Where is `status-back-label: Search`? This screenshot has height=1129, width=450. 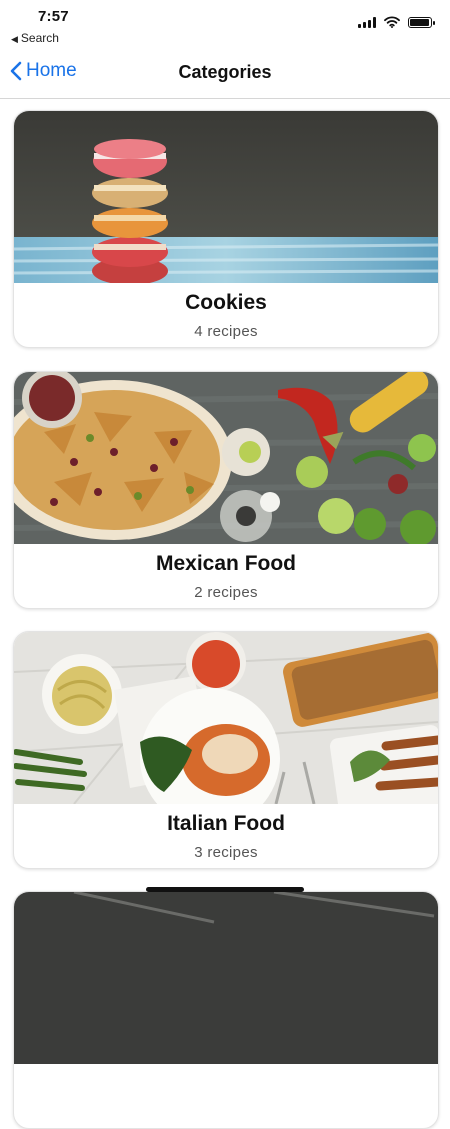 status-back-label: Search is located at coordinates (39, 38).